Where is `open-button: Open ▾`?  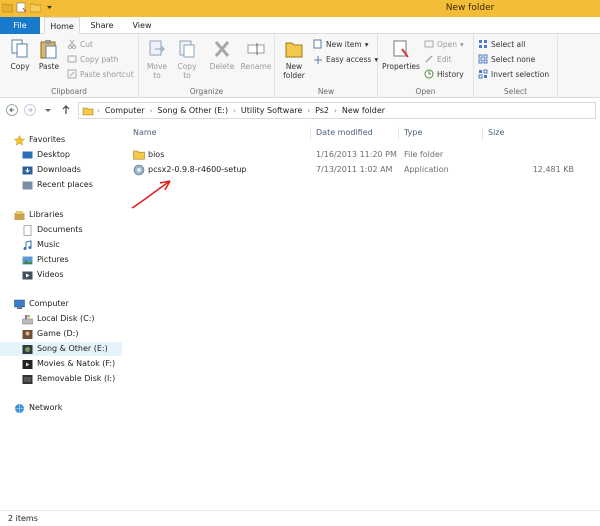
open-button: Open ▾ is located at coordinates (444, 44).